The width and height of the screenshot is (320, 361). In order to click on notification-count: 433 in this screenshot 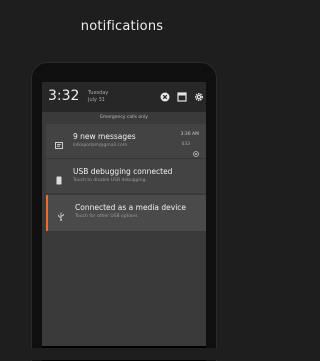, I will do `click(185, 144)`.